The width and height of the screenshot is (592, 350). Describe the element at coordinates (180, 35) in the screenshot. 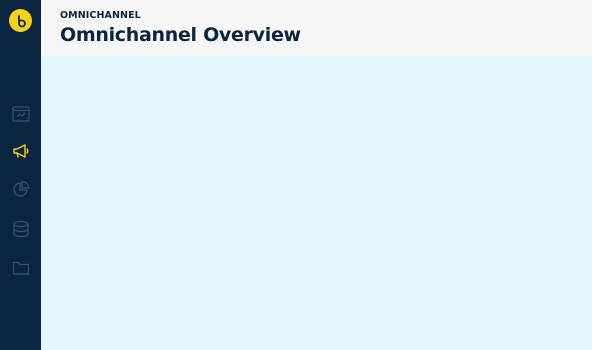

I see `page-title: Omnichannel Overview` at that location.